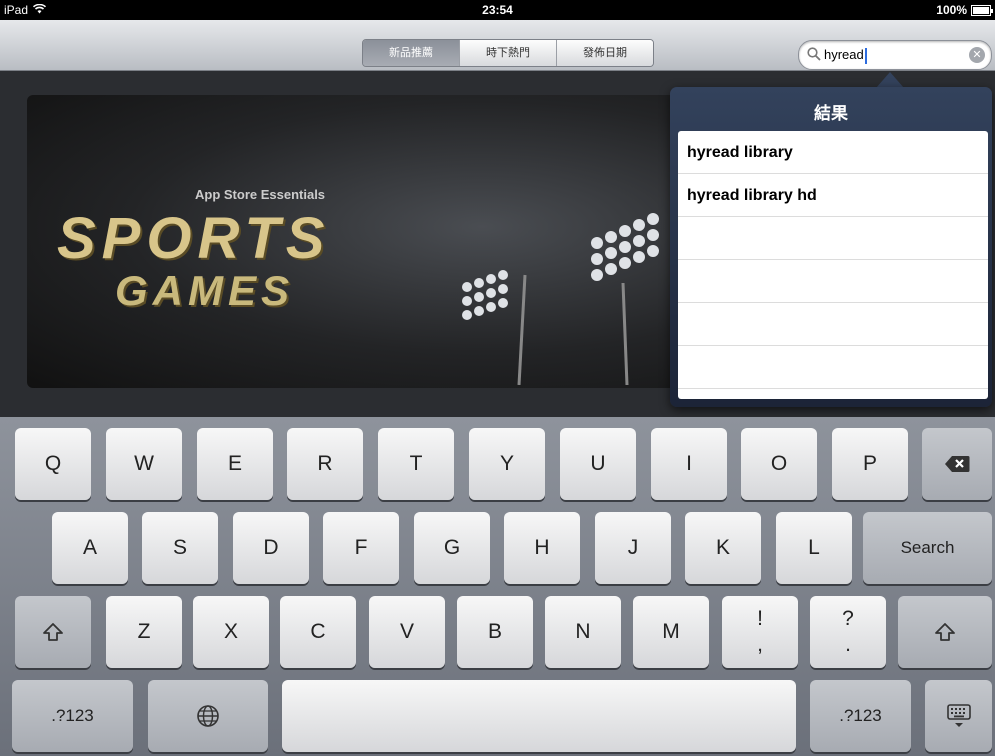  What do you see at coordinates (779, 464) in the screenshot?
I see `key-o: O` at bounding box center [779, 464].